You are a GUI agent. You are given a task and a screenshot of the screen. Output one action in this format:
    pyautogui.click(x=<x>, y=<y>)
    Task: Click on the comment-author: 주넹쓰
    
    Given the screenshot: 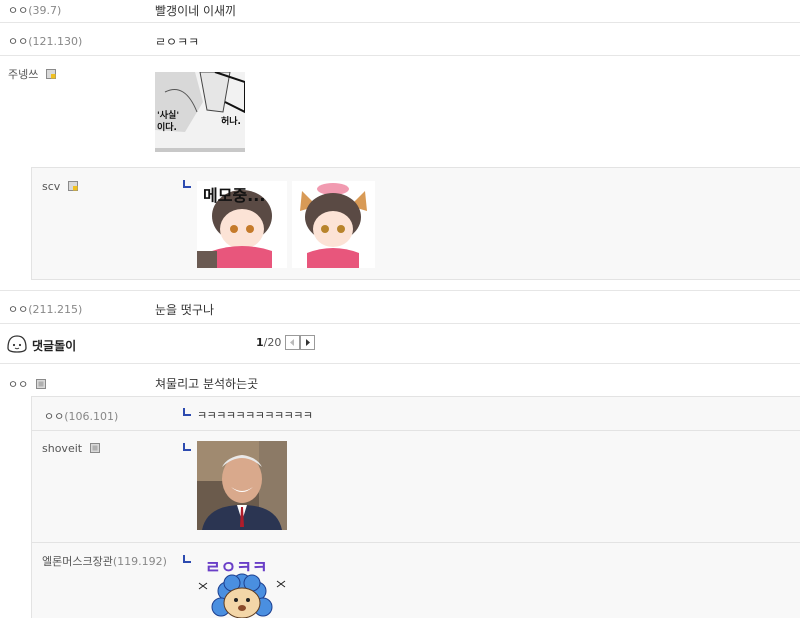 What is the action you would take?
    pyautogui.click(x=32, y=74)
    